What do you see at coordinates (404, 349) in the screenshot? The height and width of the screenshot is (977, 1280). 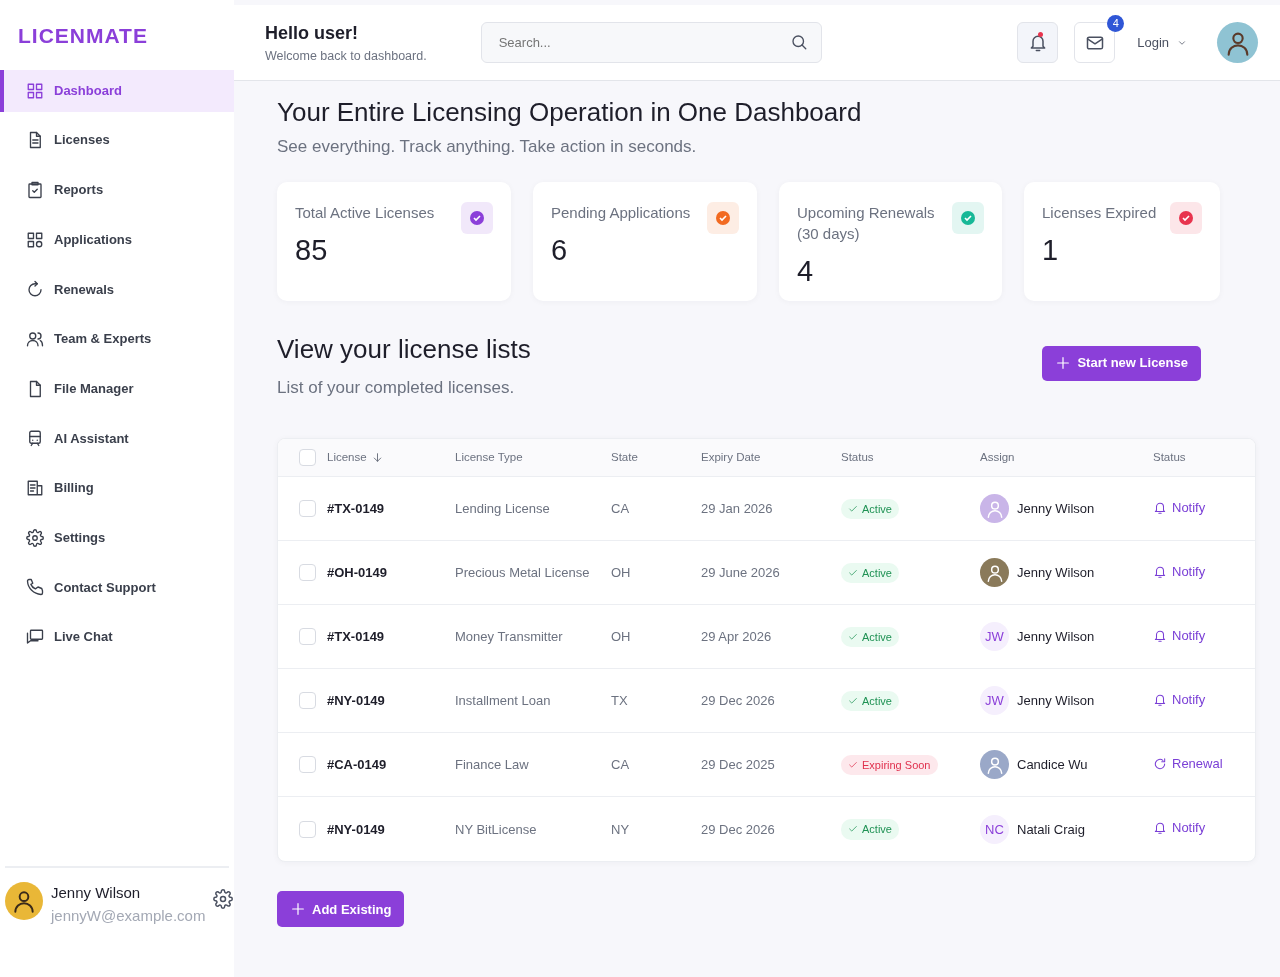 I see `section-title: View your license lists` at bounding box center [404, 349].